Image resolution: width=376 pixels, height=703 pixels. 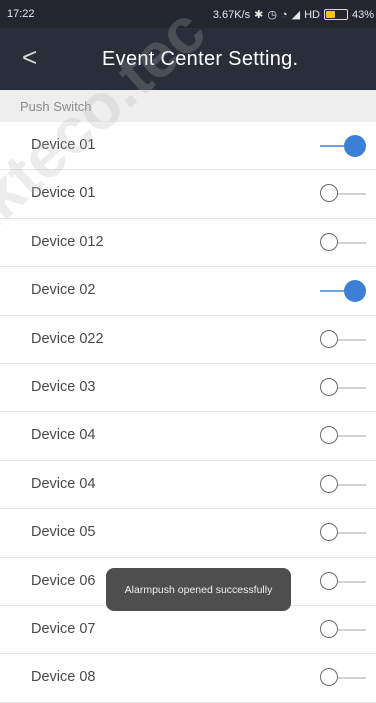 I want to click on bluetooth-icon: ✱, so click(x=259, y=15).